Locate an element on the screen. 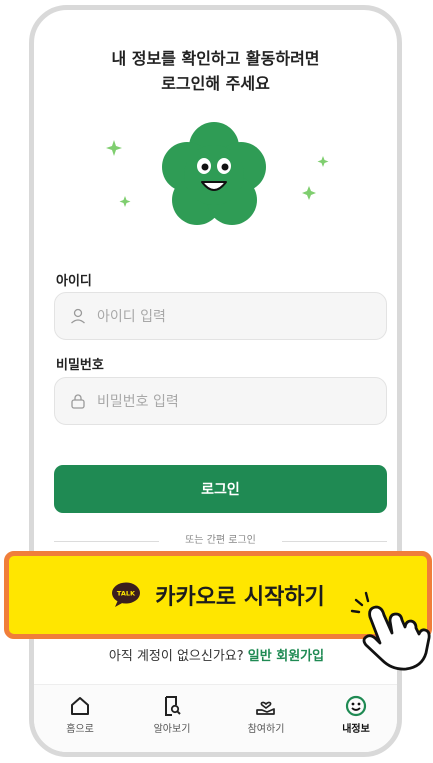 This screenshot has width=433, height=763. tab-explore: 알아보기 is located at coordinates (172, 715).